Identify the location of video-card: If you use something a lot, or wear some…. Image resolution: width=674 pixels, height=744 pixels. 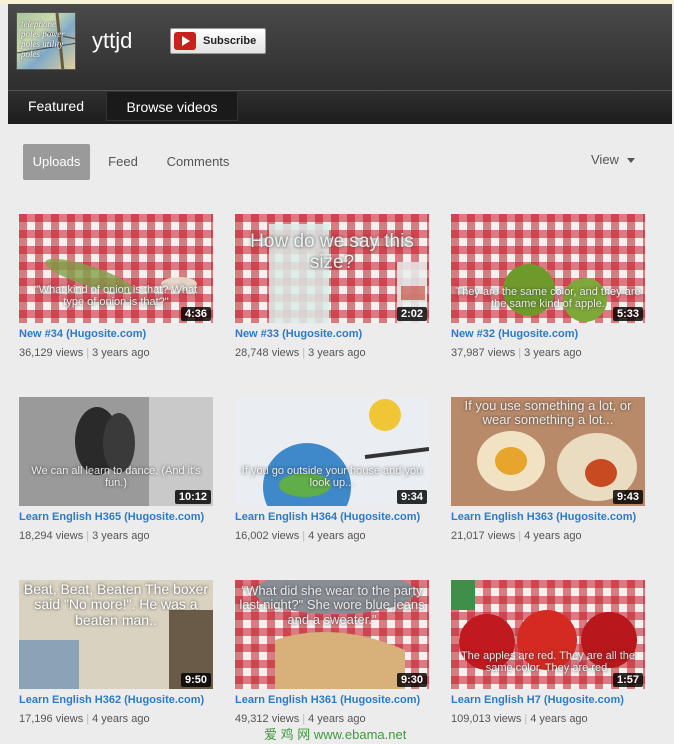
(549, 469).